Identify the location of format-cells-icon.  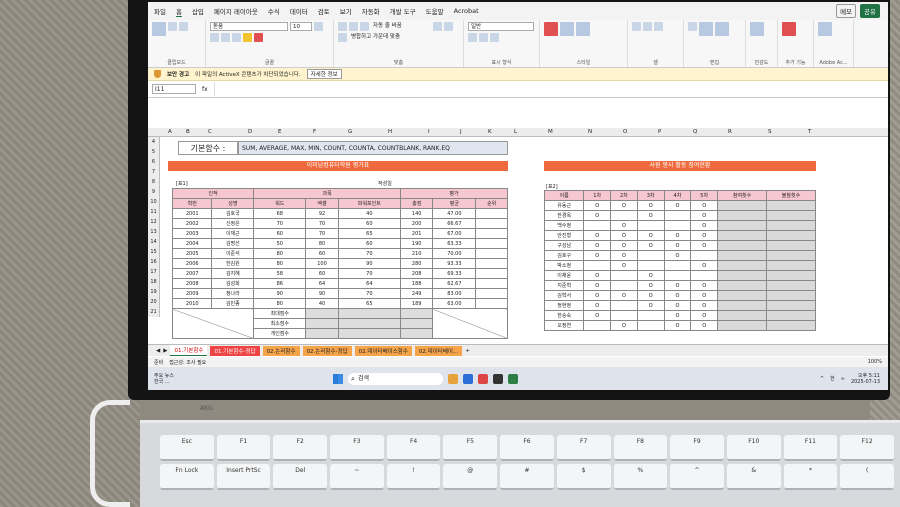
(658, 26).